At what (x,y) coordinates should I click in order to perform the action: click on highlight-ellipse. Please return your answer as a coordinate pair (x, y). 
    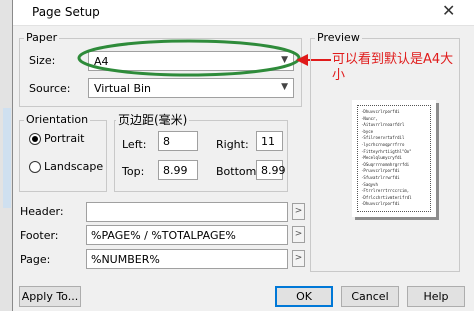
    Looking at the image, I should click on (189, 58).